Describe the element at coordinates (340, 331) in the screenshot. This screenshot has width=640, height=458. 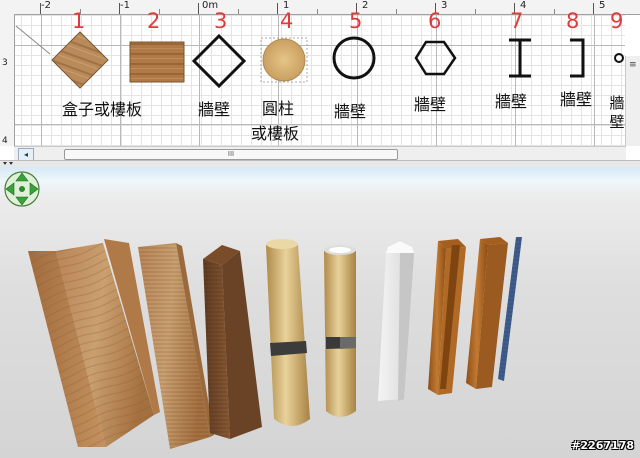
I see `3d-ring-object` at that location.